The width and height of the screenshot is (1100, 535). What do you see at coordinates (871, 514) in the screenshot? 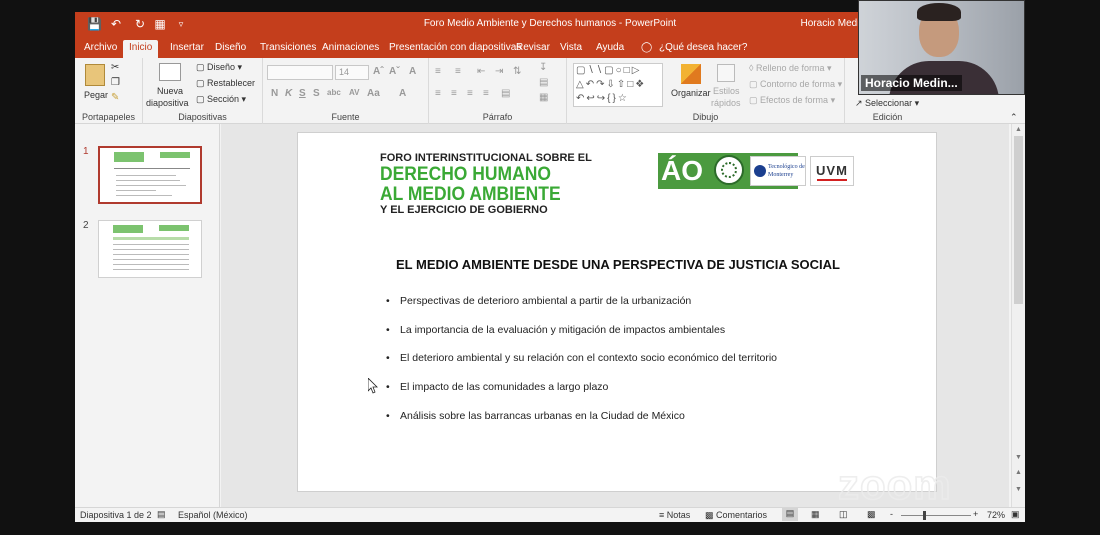
I see `slideshow-view-icon: ▩` at bounding box center [871, 514].